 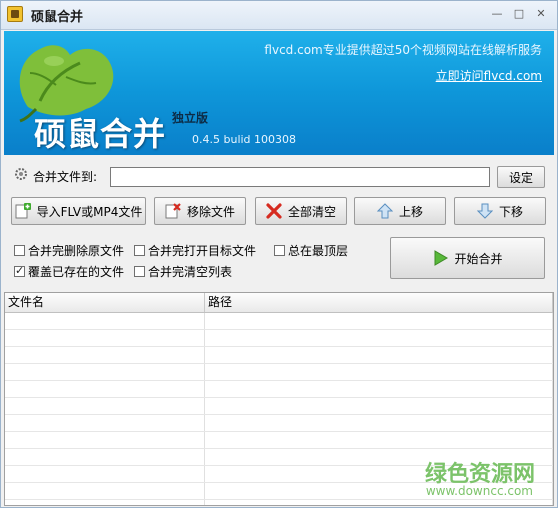 I want to click on arrow-down-icon, so click(x=484, y=211).